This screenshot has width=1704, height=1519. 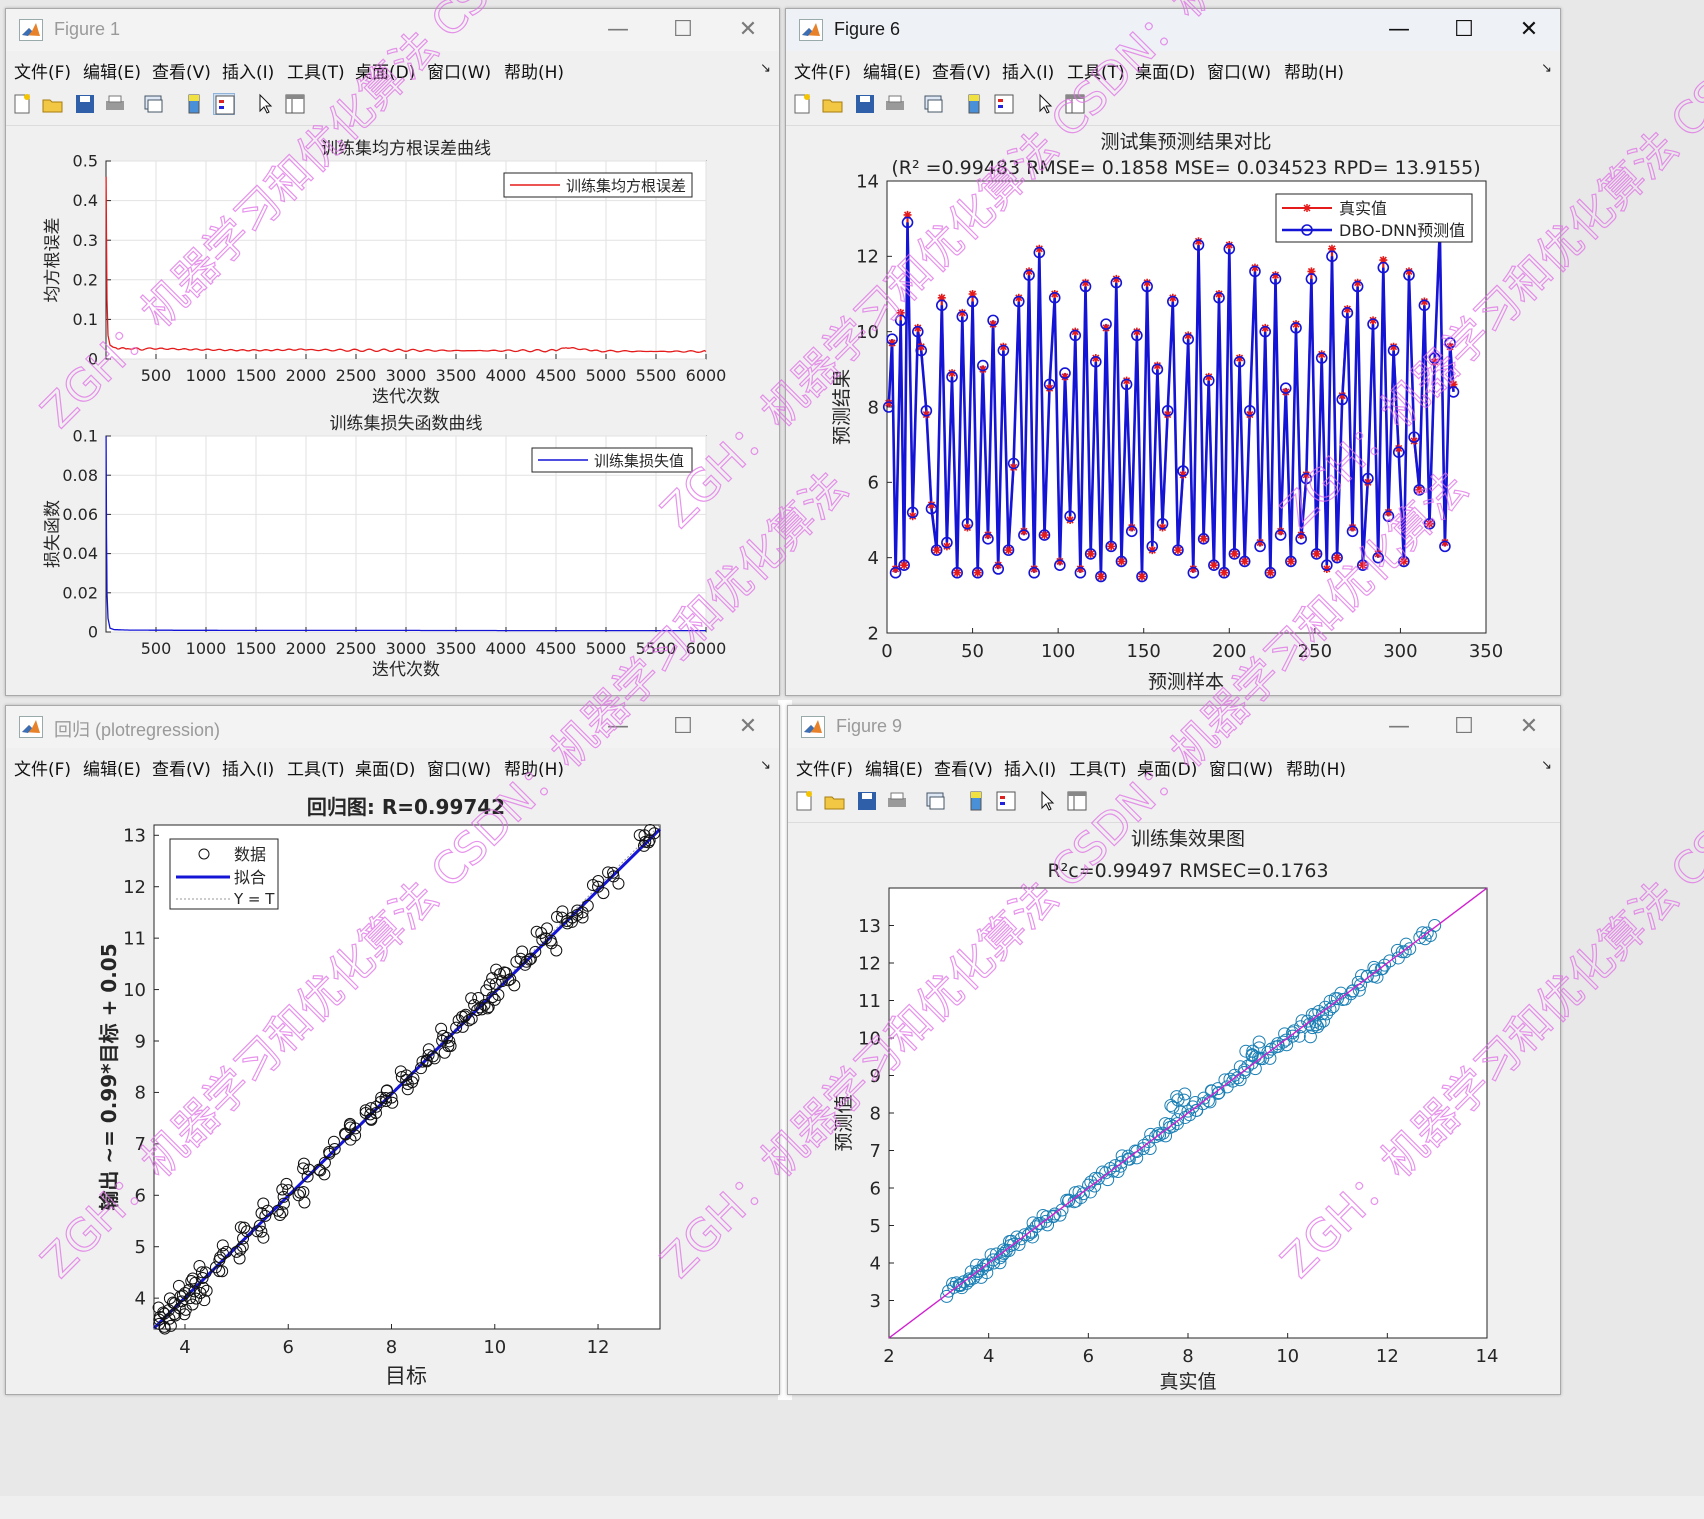 I want to click on title-bar: Figure 9 — ☐ ✕, so click(x=1174, y=727).